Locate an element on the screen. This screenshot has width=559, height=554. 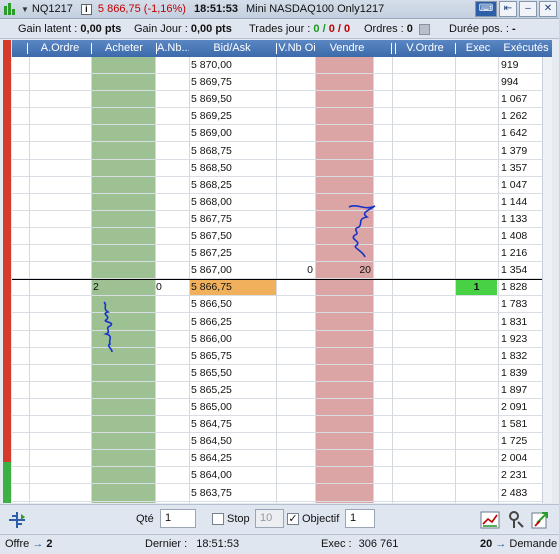
close-button: ✕ is located at coordinates (548, 9).